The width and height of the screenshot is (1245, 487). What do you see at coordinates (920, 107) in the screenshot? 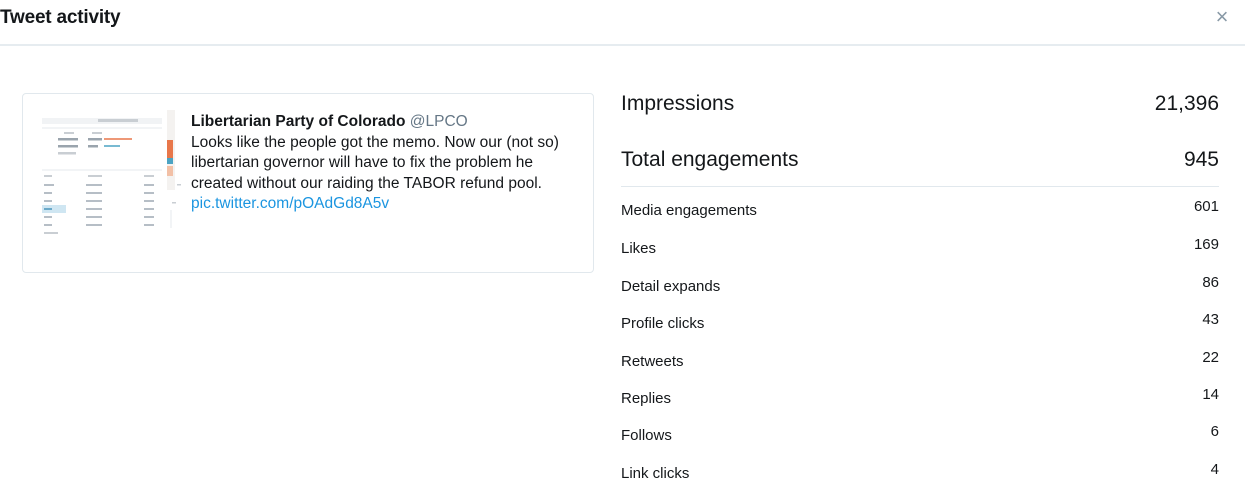
I see `impressions-row: Impressions 21,396` at bounding box center [920, 107].